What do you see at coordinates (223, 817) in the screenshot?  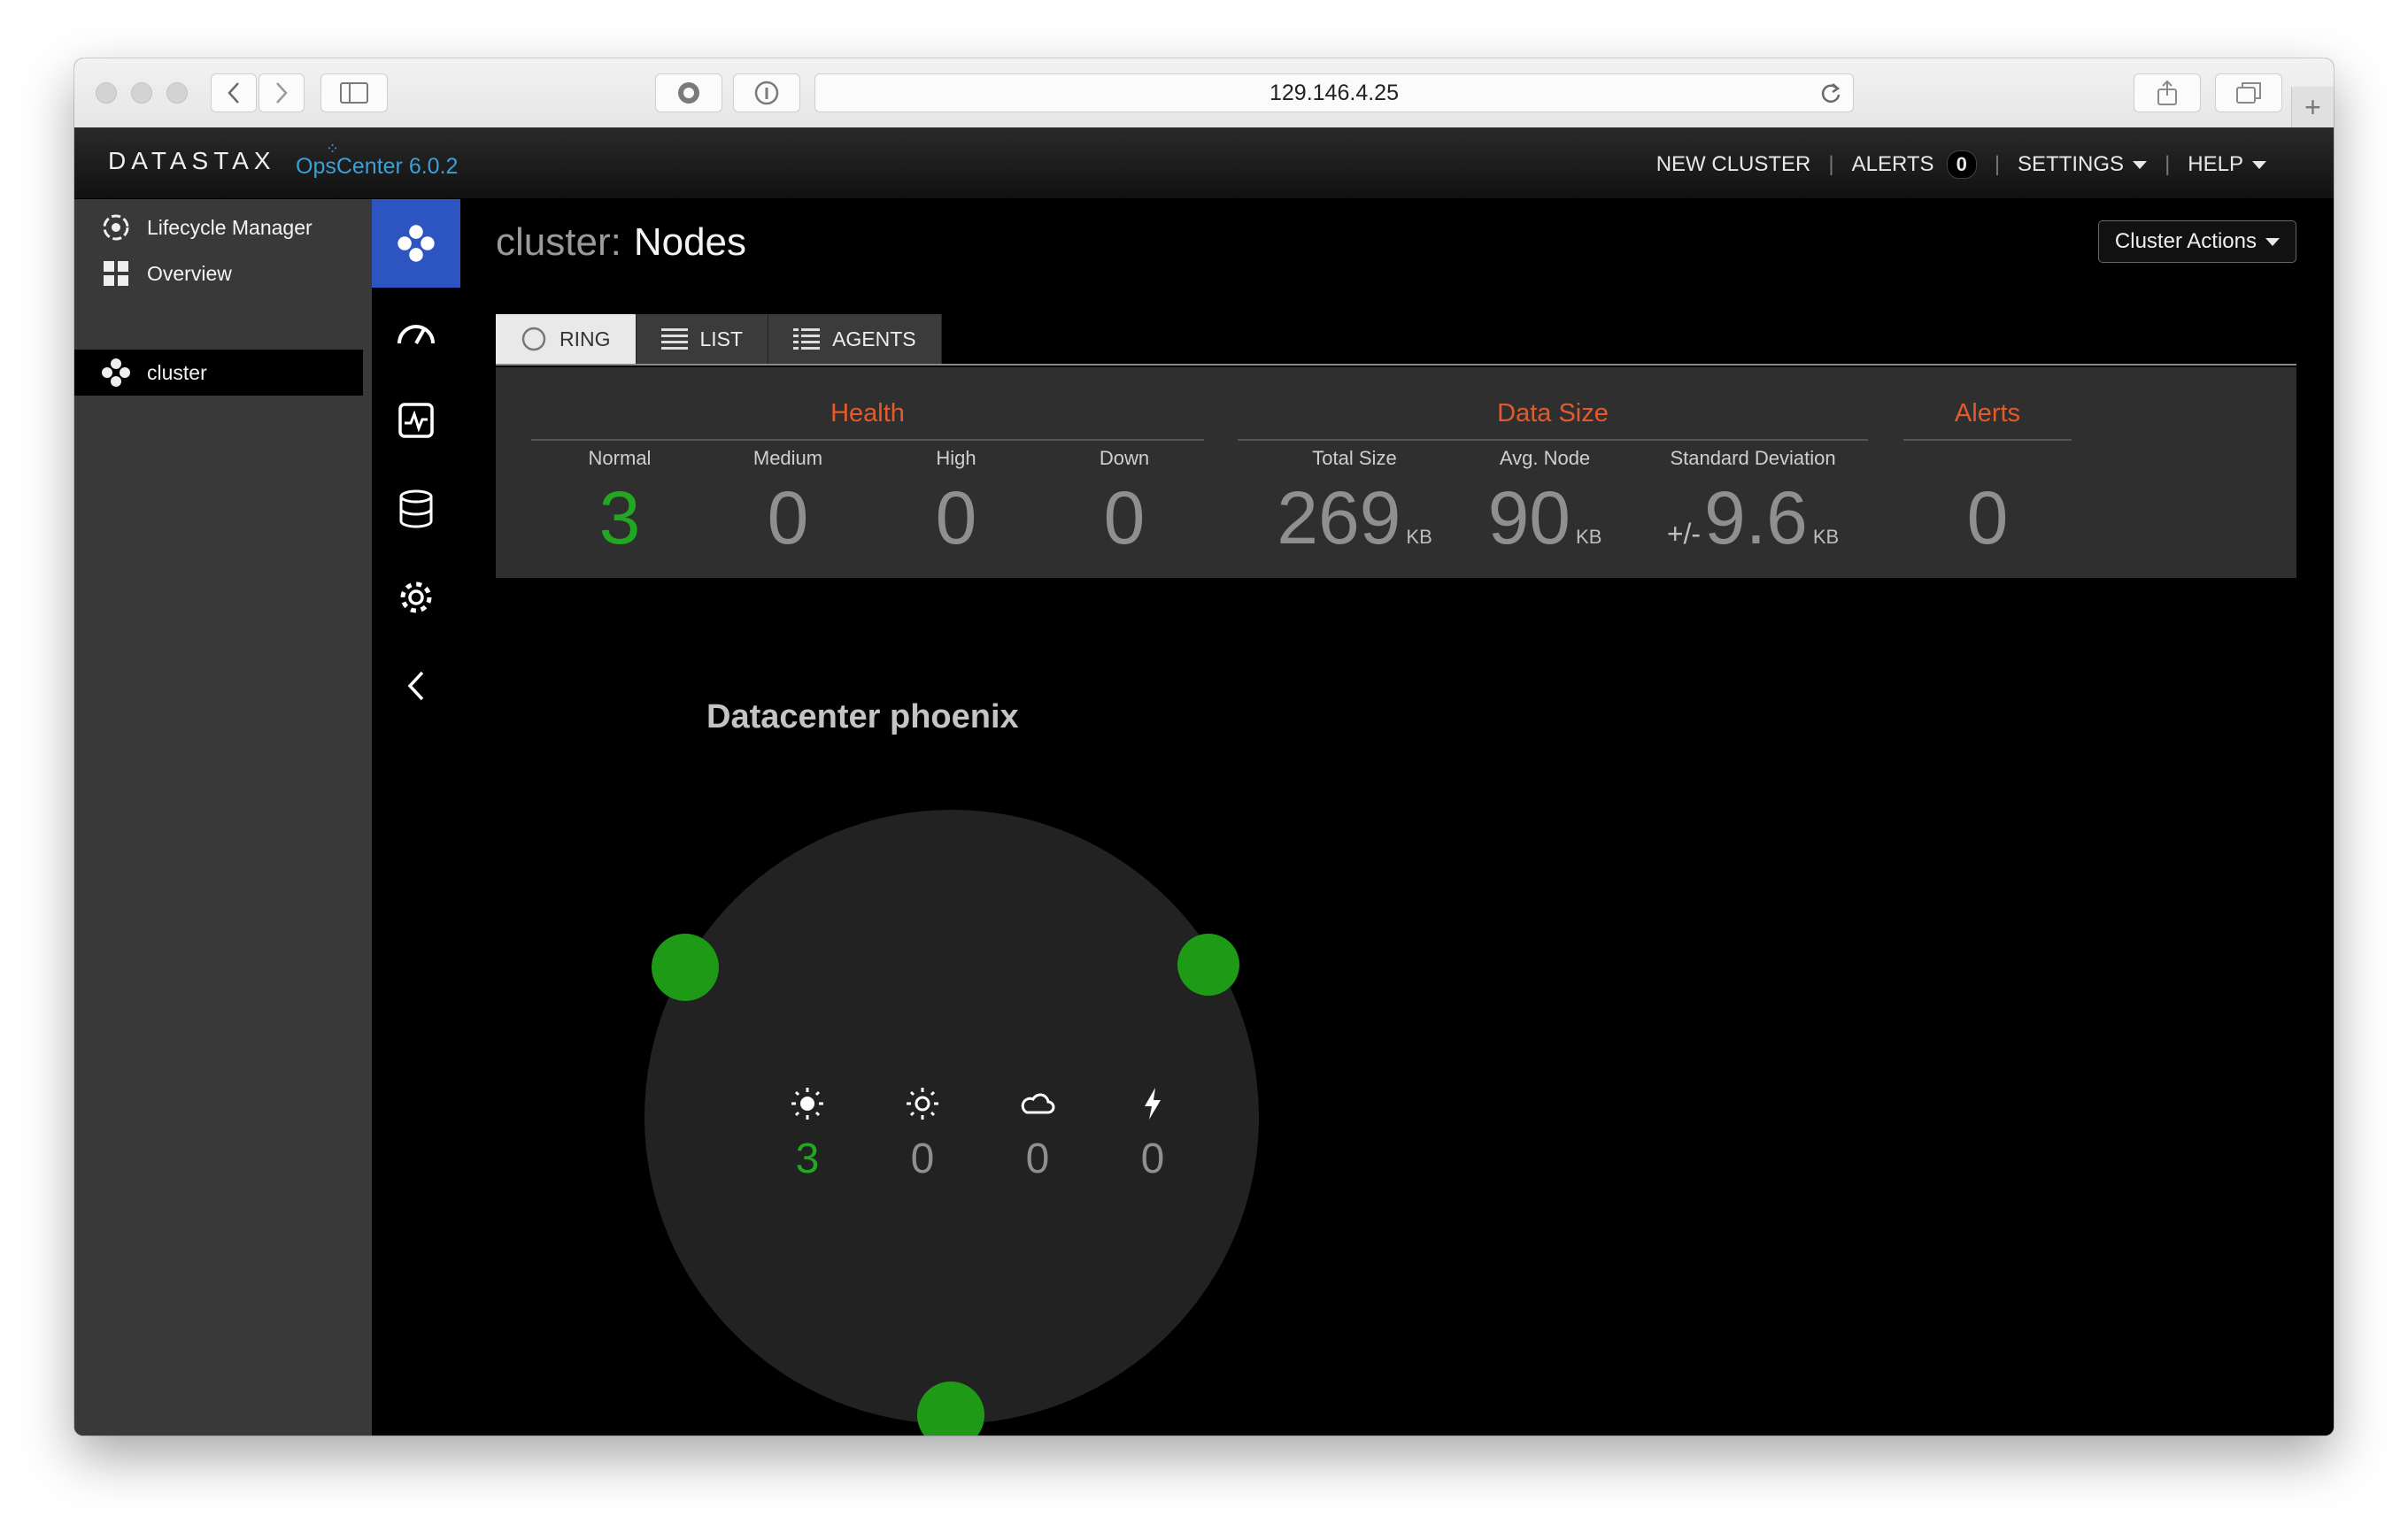 I see `left-sidebar: Lifecycle Manager Overview cluster` at bounding box center [223, 817].